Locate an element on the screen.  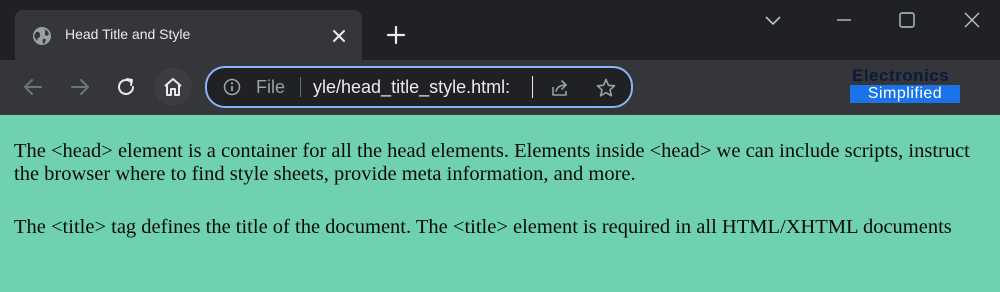
site-logo: Electronics Simplified is located at coordinates (906, 85).